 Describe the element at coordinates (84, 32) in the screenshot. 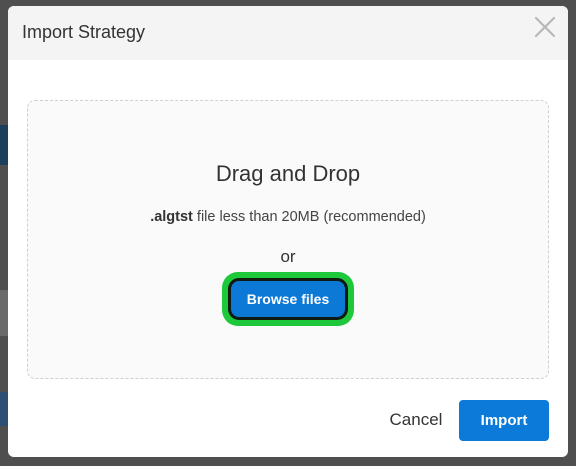

I see `dialog-title: Import Strategy` at that location.